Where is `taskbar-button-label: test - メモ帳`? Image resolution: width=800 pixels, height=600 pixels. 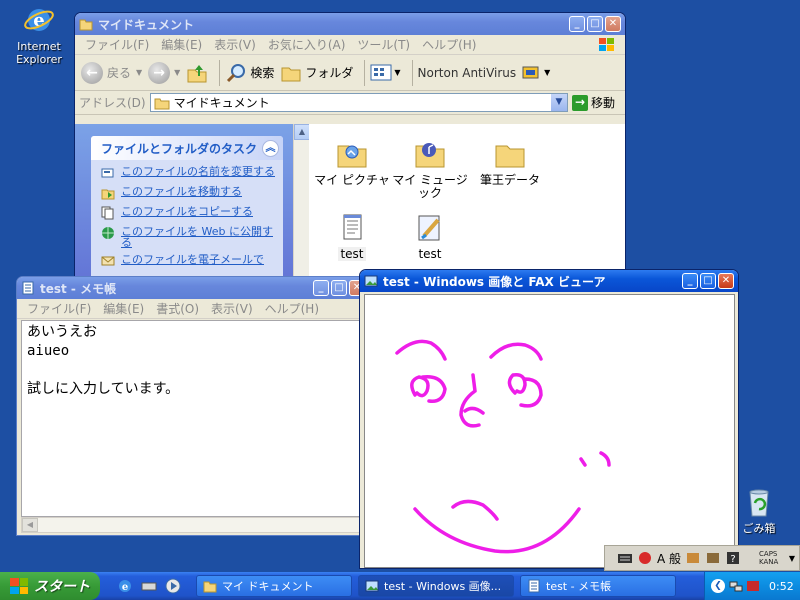
taskbar-button-label: test - メモ帳 is located at coordinates (579, 586).